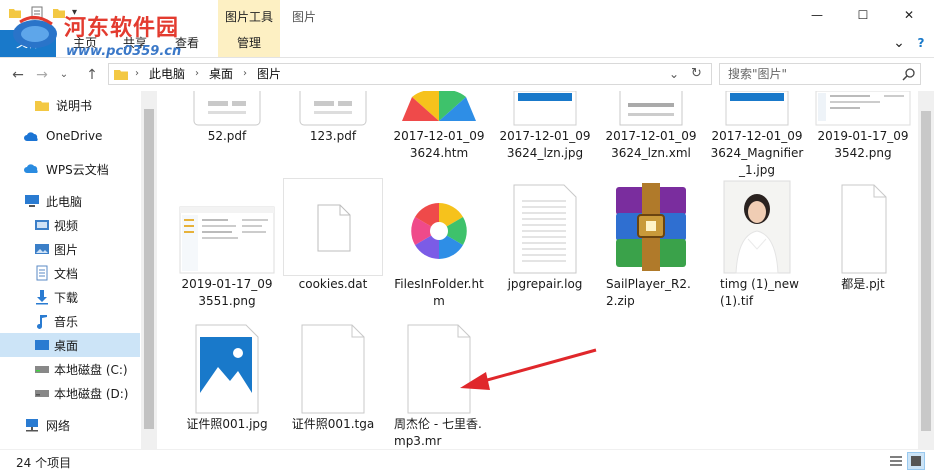  I want to click on sidebar-item-label: 本地磁盘 (D:), so click(91, 394).